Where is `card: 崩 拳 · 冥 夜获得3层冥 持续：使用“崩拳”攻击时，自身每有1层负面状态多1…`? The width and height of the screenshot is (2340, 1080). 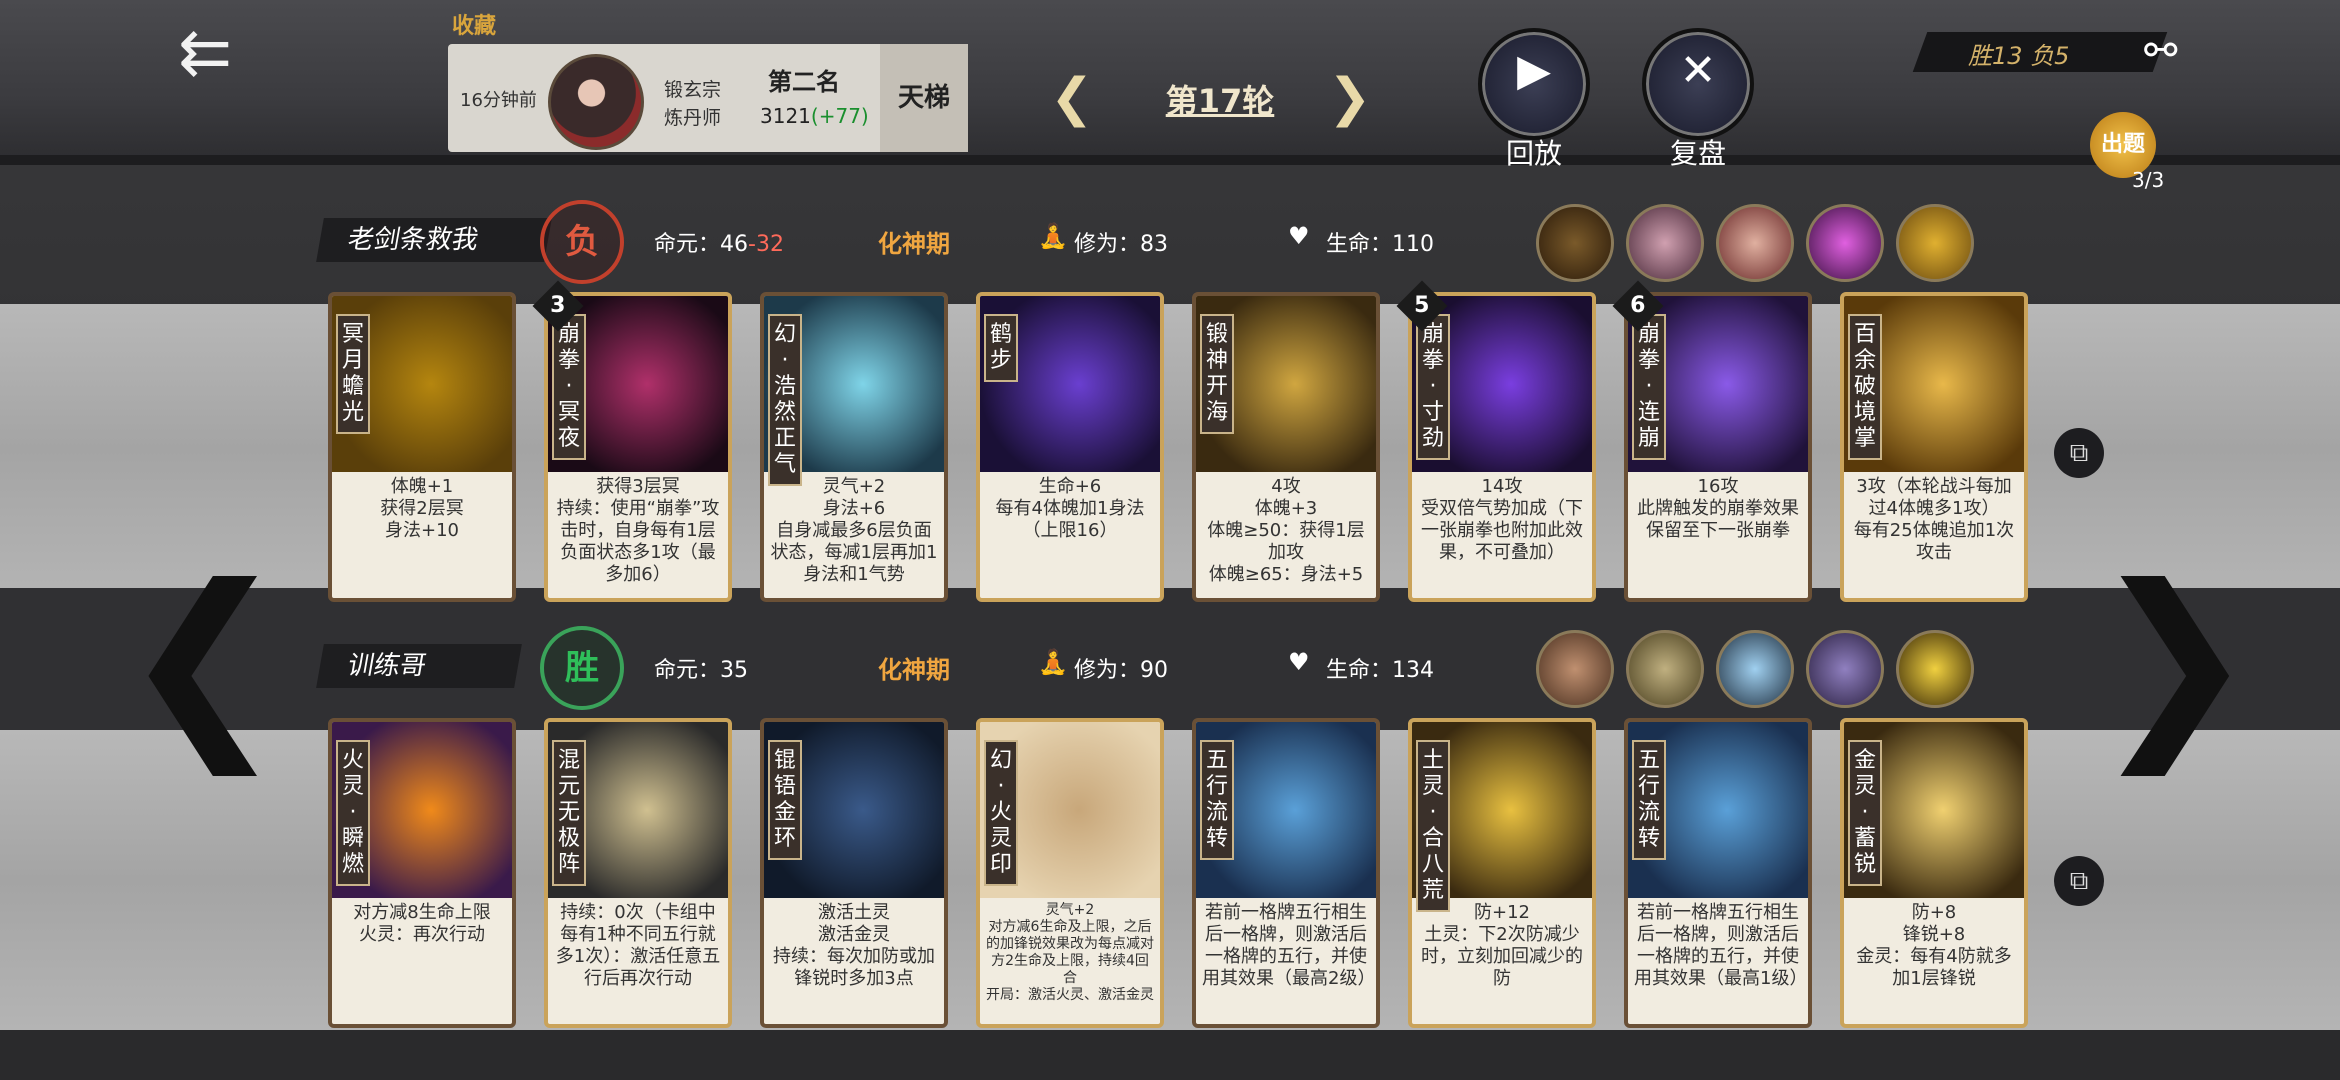 card: 崩 拳 · 冥 夜获得3层冥 持续：使用“崩拳”攻击时，自身每有1层负面状态多1… is located at coordinates (638, 447).